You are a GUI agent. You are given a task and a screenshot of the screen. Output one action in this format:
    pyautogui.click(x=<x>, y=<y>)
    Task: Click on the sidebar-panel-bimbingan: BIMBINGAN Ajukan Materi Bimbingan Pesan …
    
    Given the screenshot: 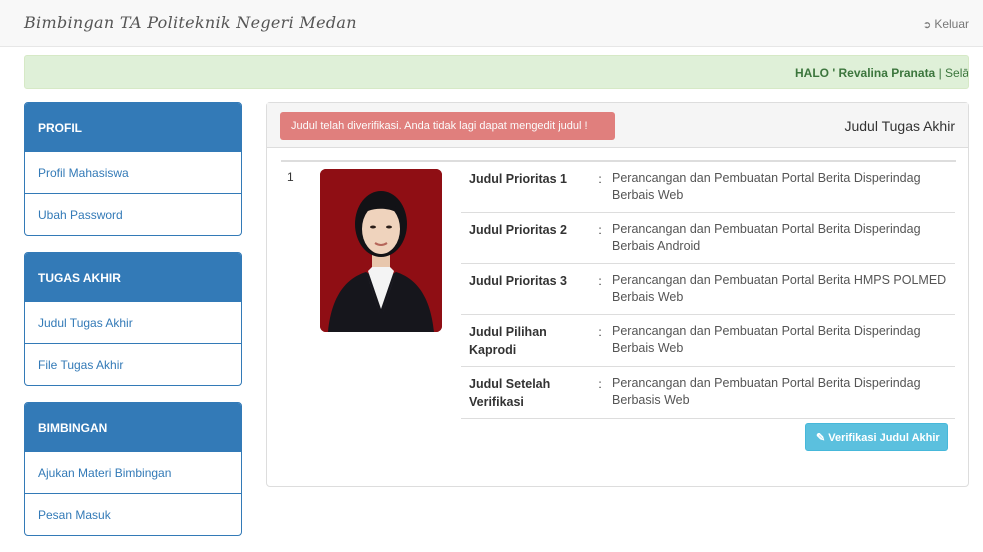 What is the action you would take?
    pyautogui.click(x=133, y=469)
    